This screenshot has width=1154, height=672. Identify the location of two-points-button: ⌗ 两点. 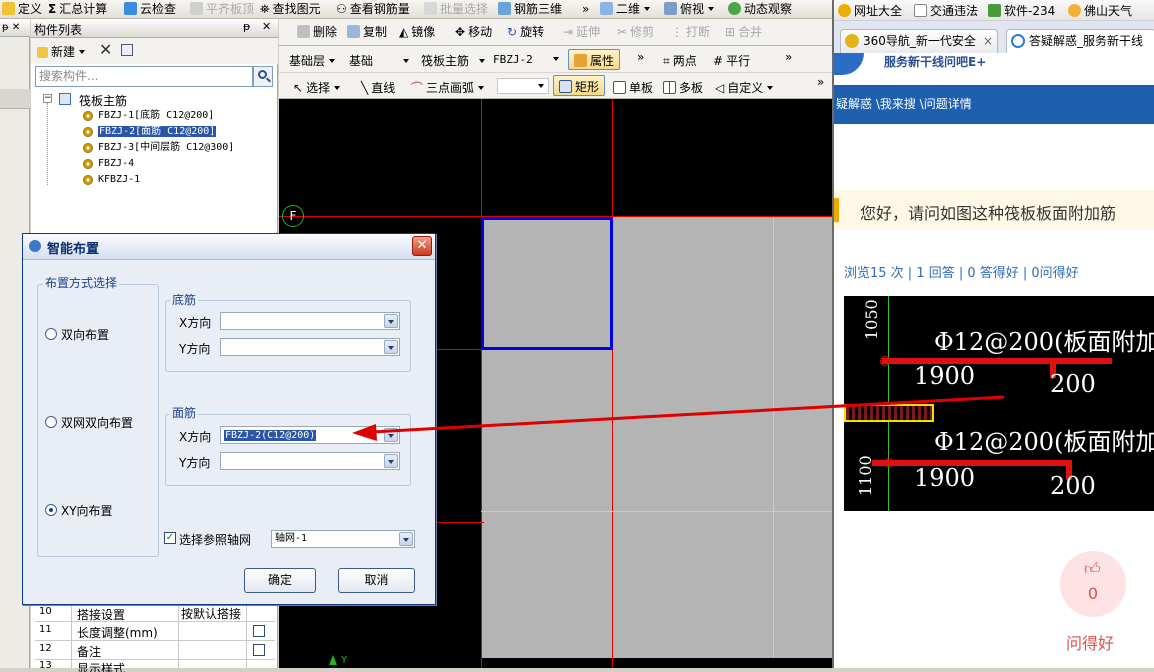
(680, 60).